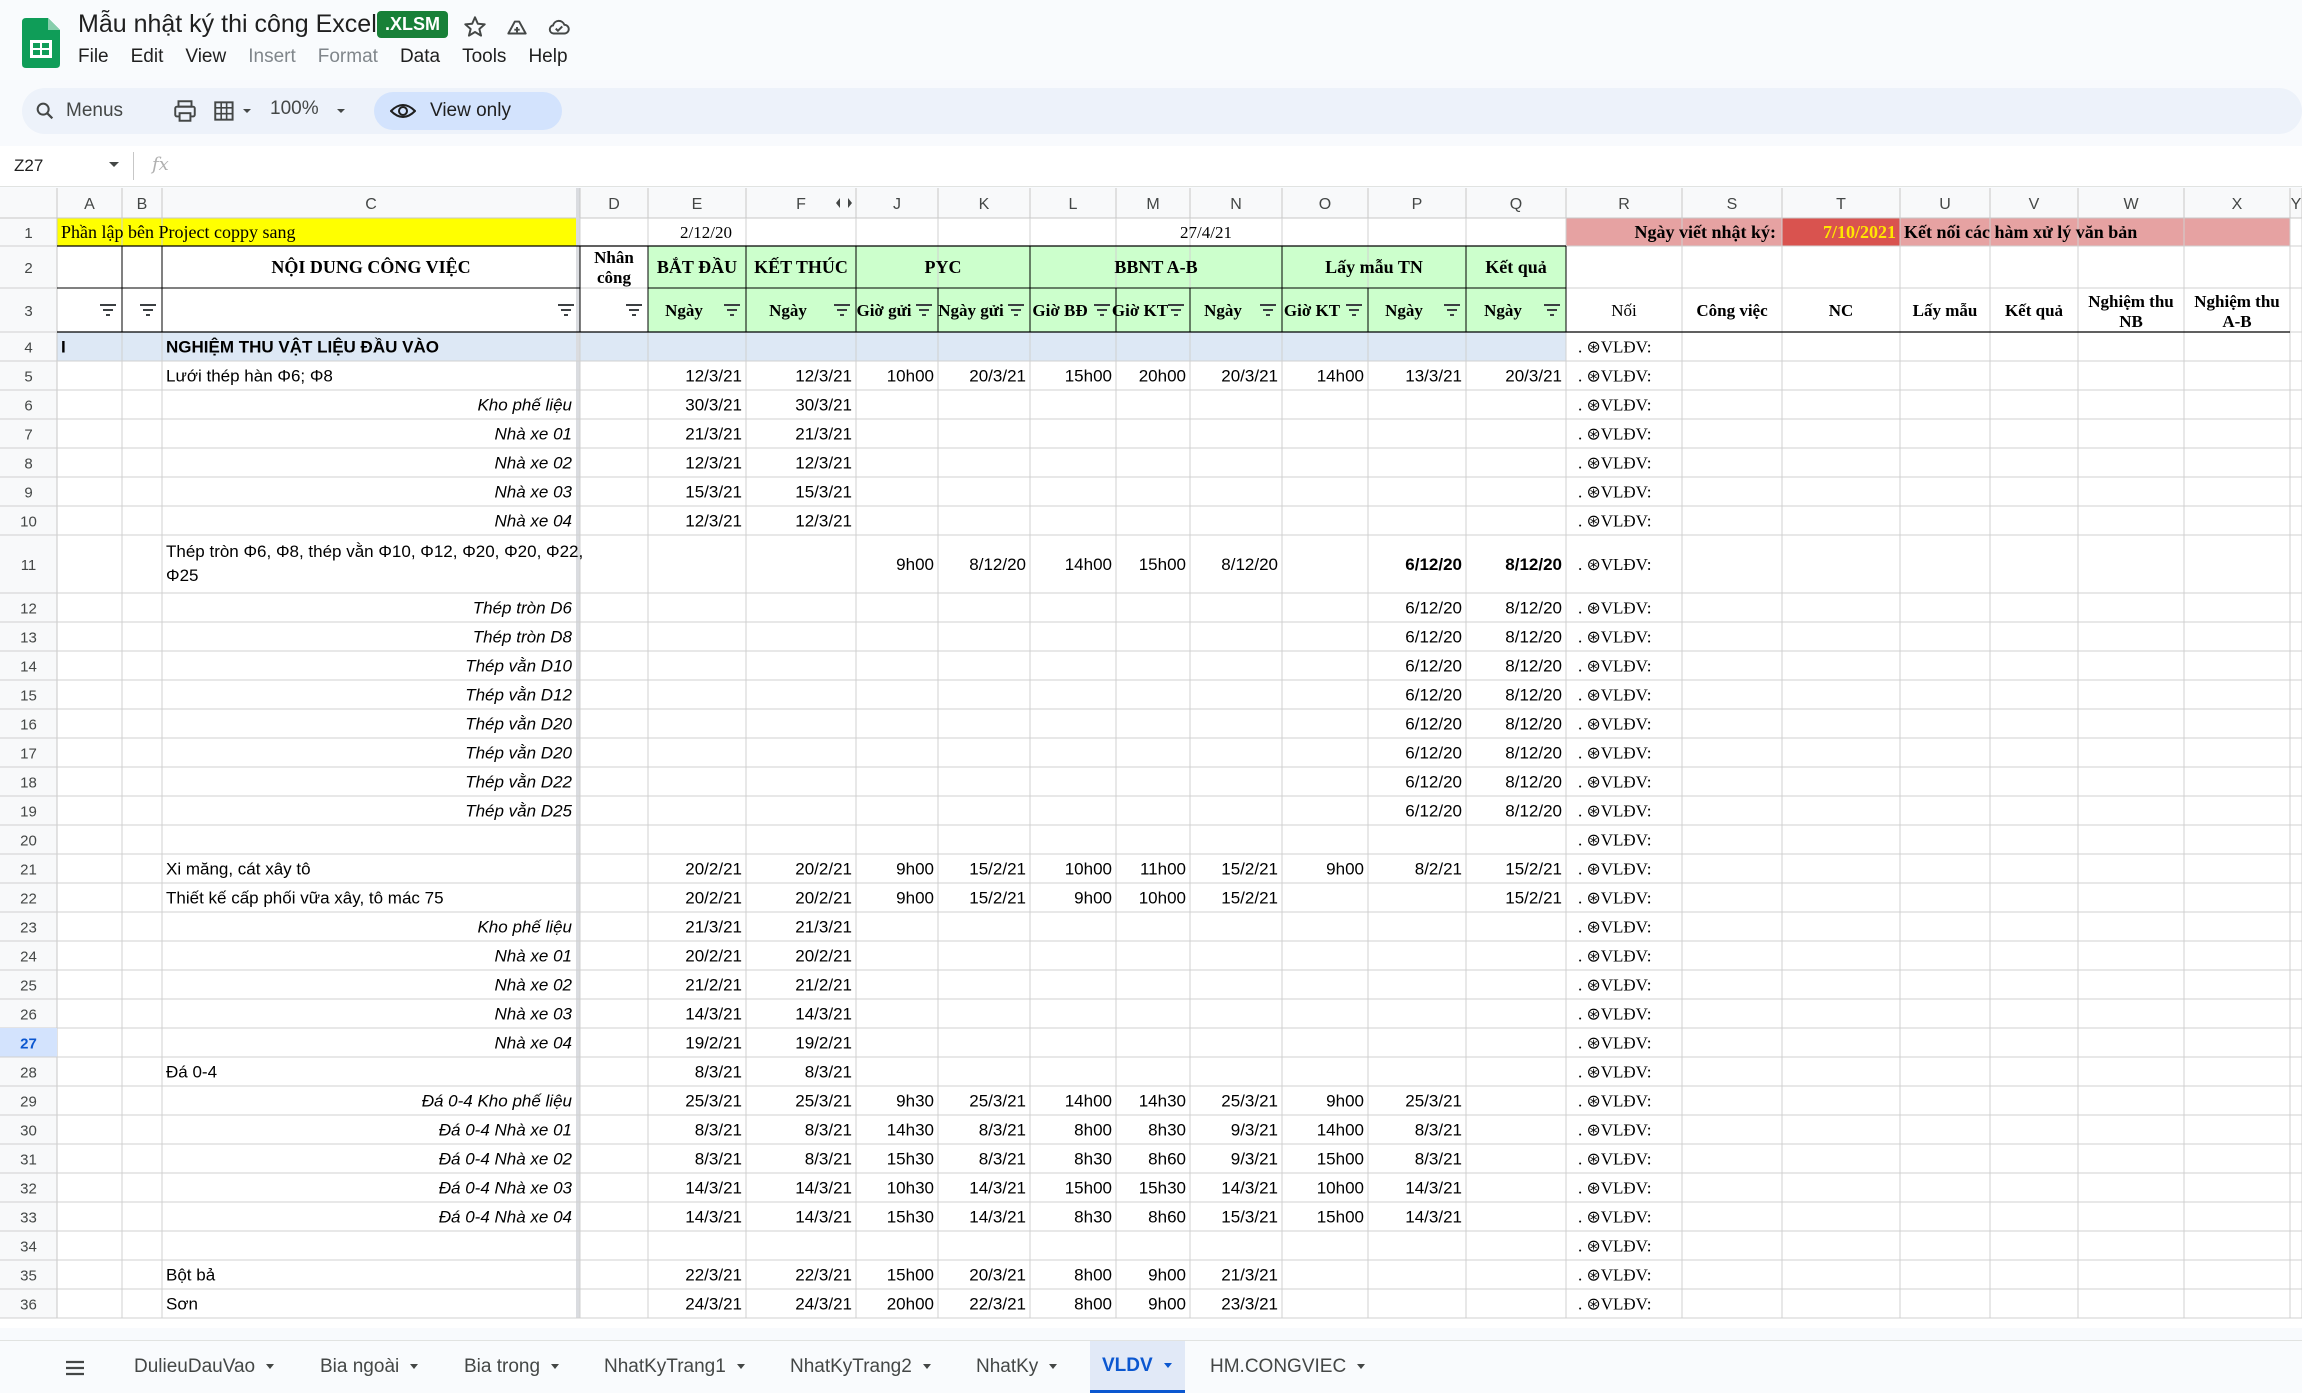  What do you see at coordinates (341, 111) in the screenshot?
I see `zoom-chevron-down-icon` at bounding box center [341, 111].